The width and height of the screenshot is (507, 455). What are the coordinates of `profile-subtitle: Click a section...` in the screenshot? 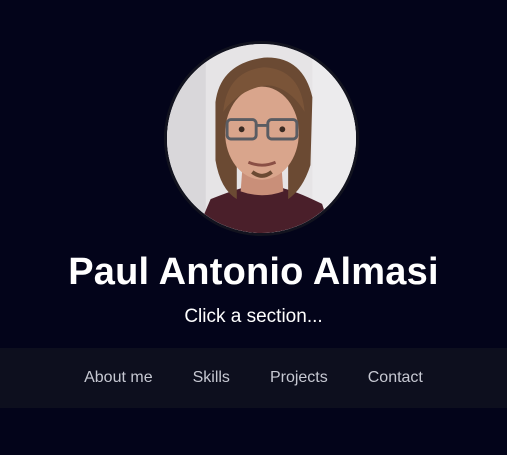 It's located at (253, 316).